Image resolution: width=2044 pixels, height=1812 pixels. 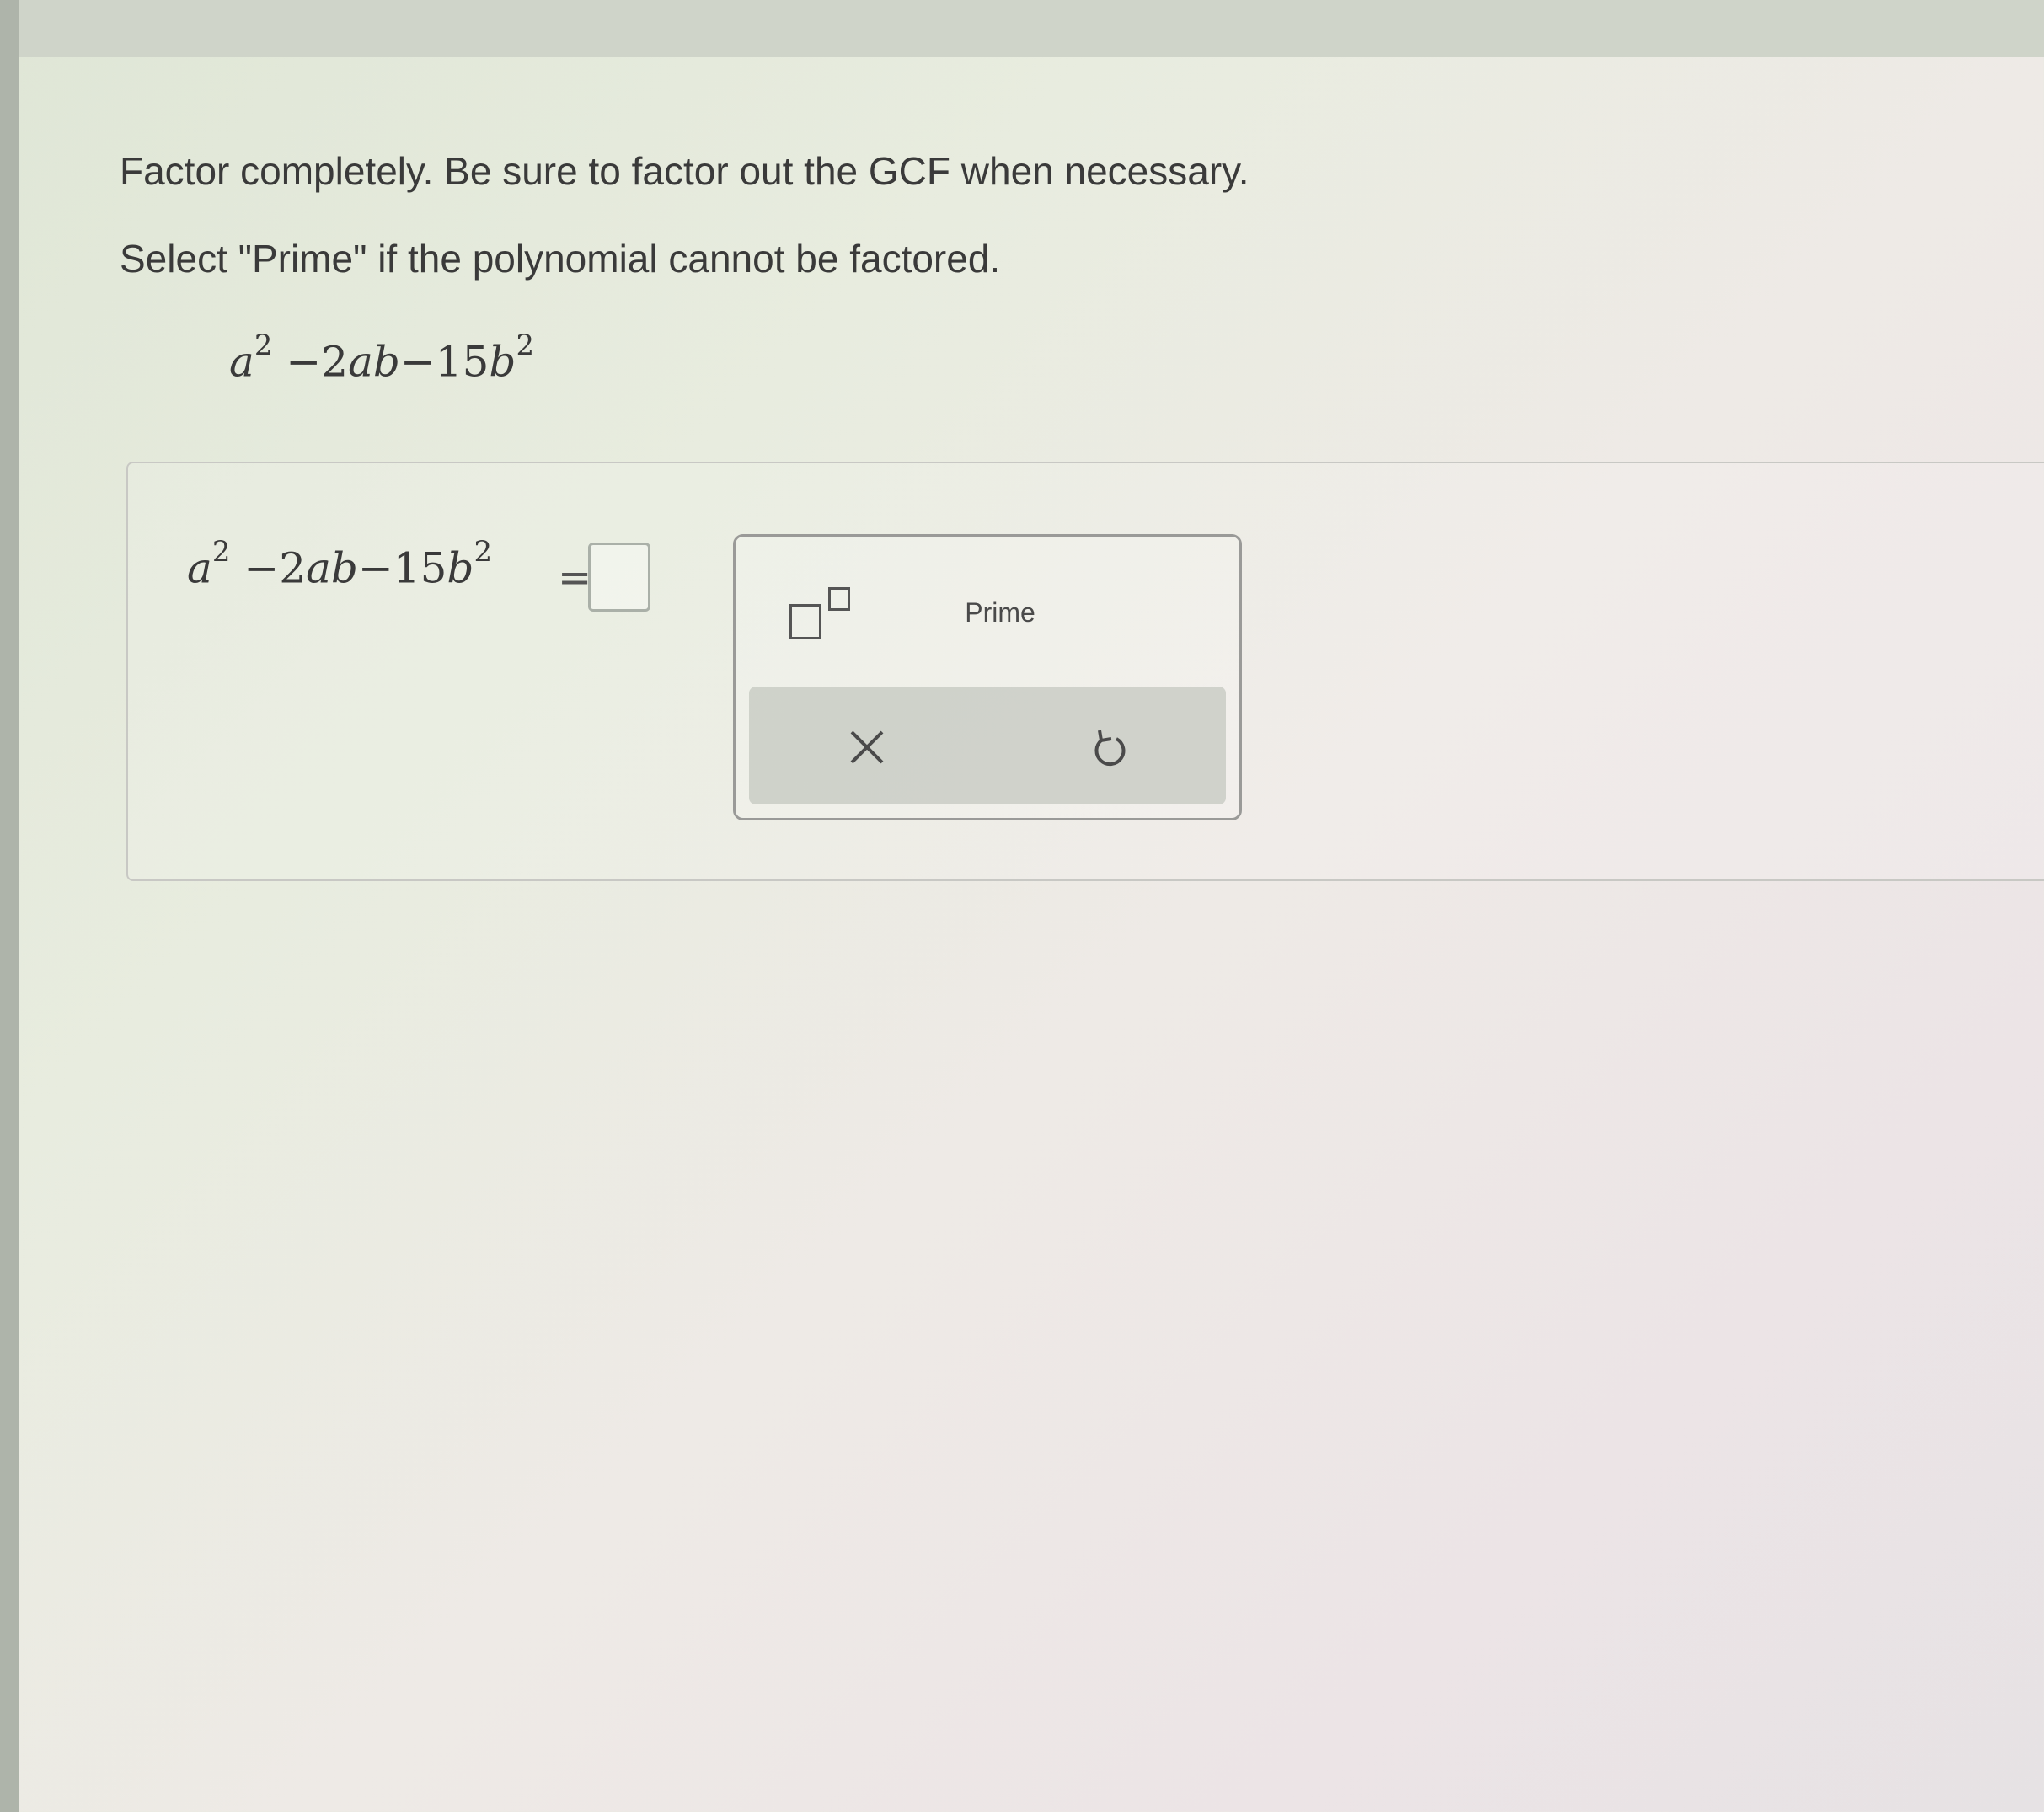 I want to click on toolbox-action-bar, so click(x=987, y=745).